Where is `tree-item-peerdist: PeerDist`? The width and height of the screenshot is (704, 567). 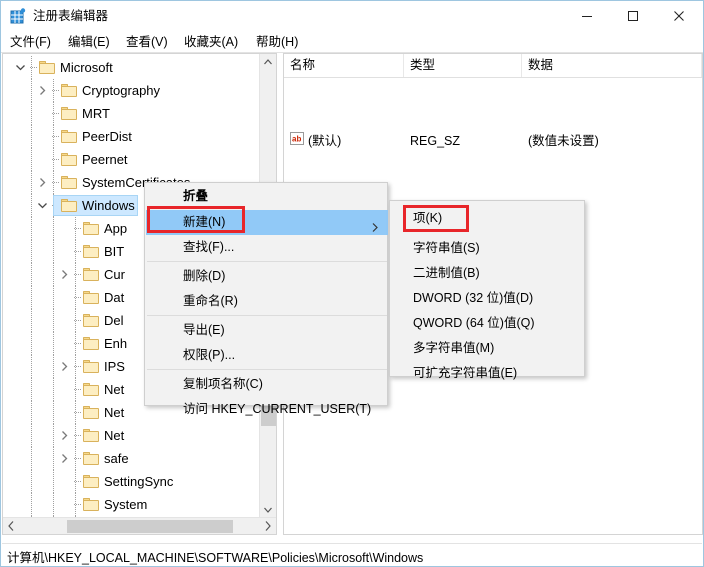 tree-item-peerdist: PeerDist is located at coordinates (131, 136).